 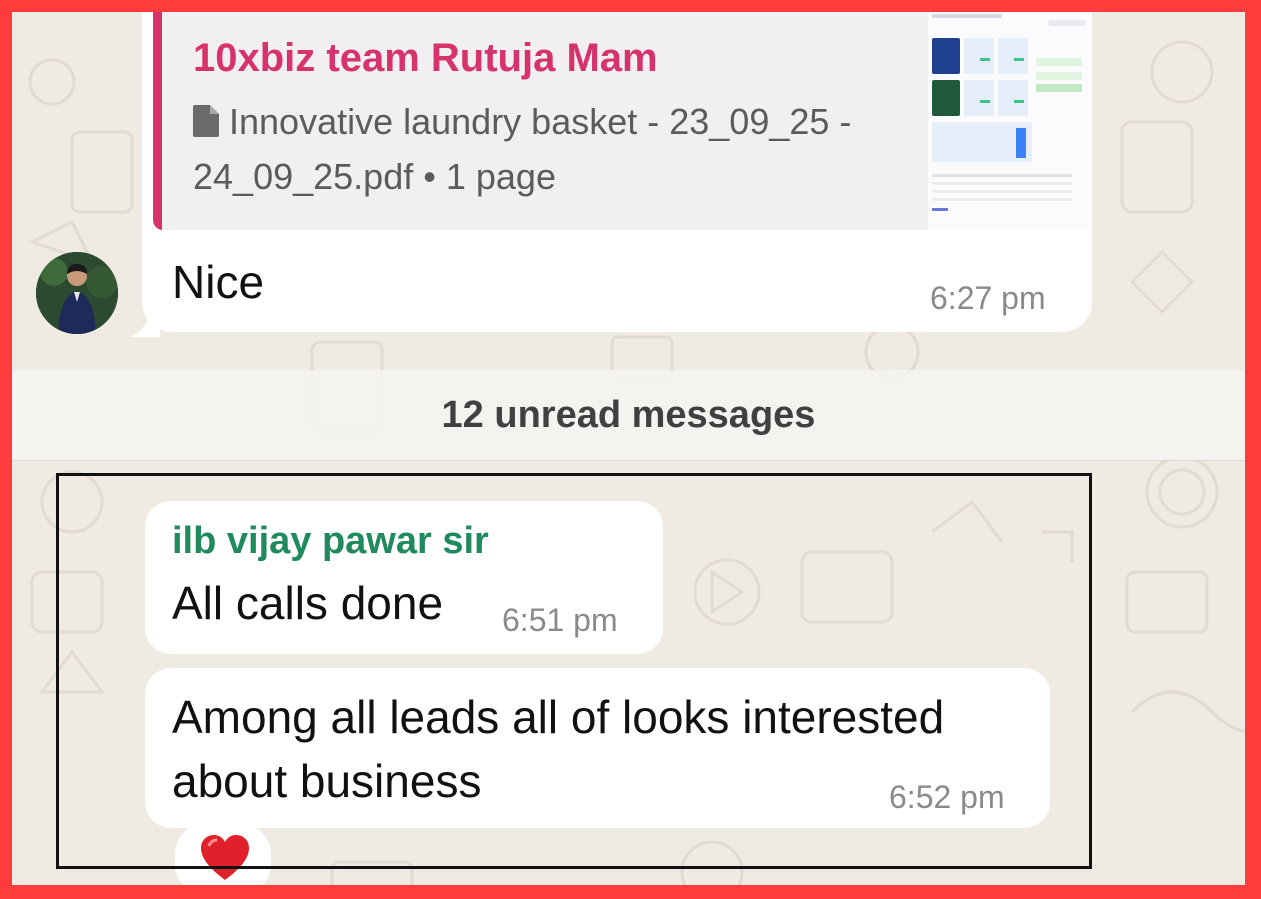 I want to click on quote-accent-bar, so click(x=157, y=121).